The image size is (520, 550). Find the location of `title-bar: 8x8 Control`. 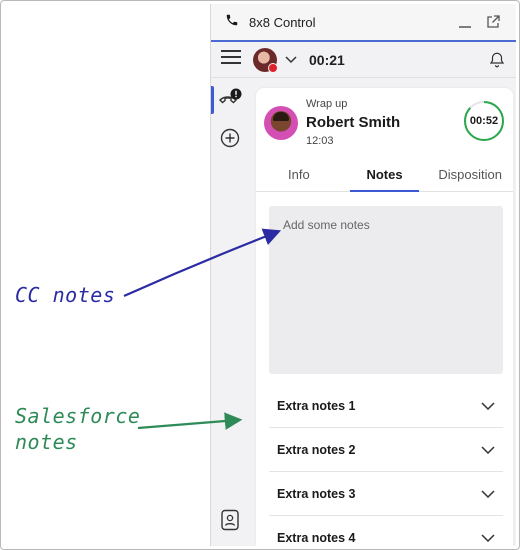

title-bar: 8x8 Control is located at coordinates (363, 23).